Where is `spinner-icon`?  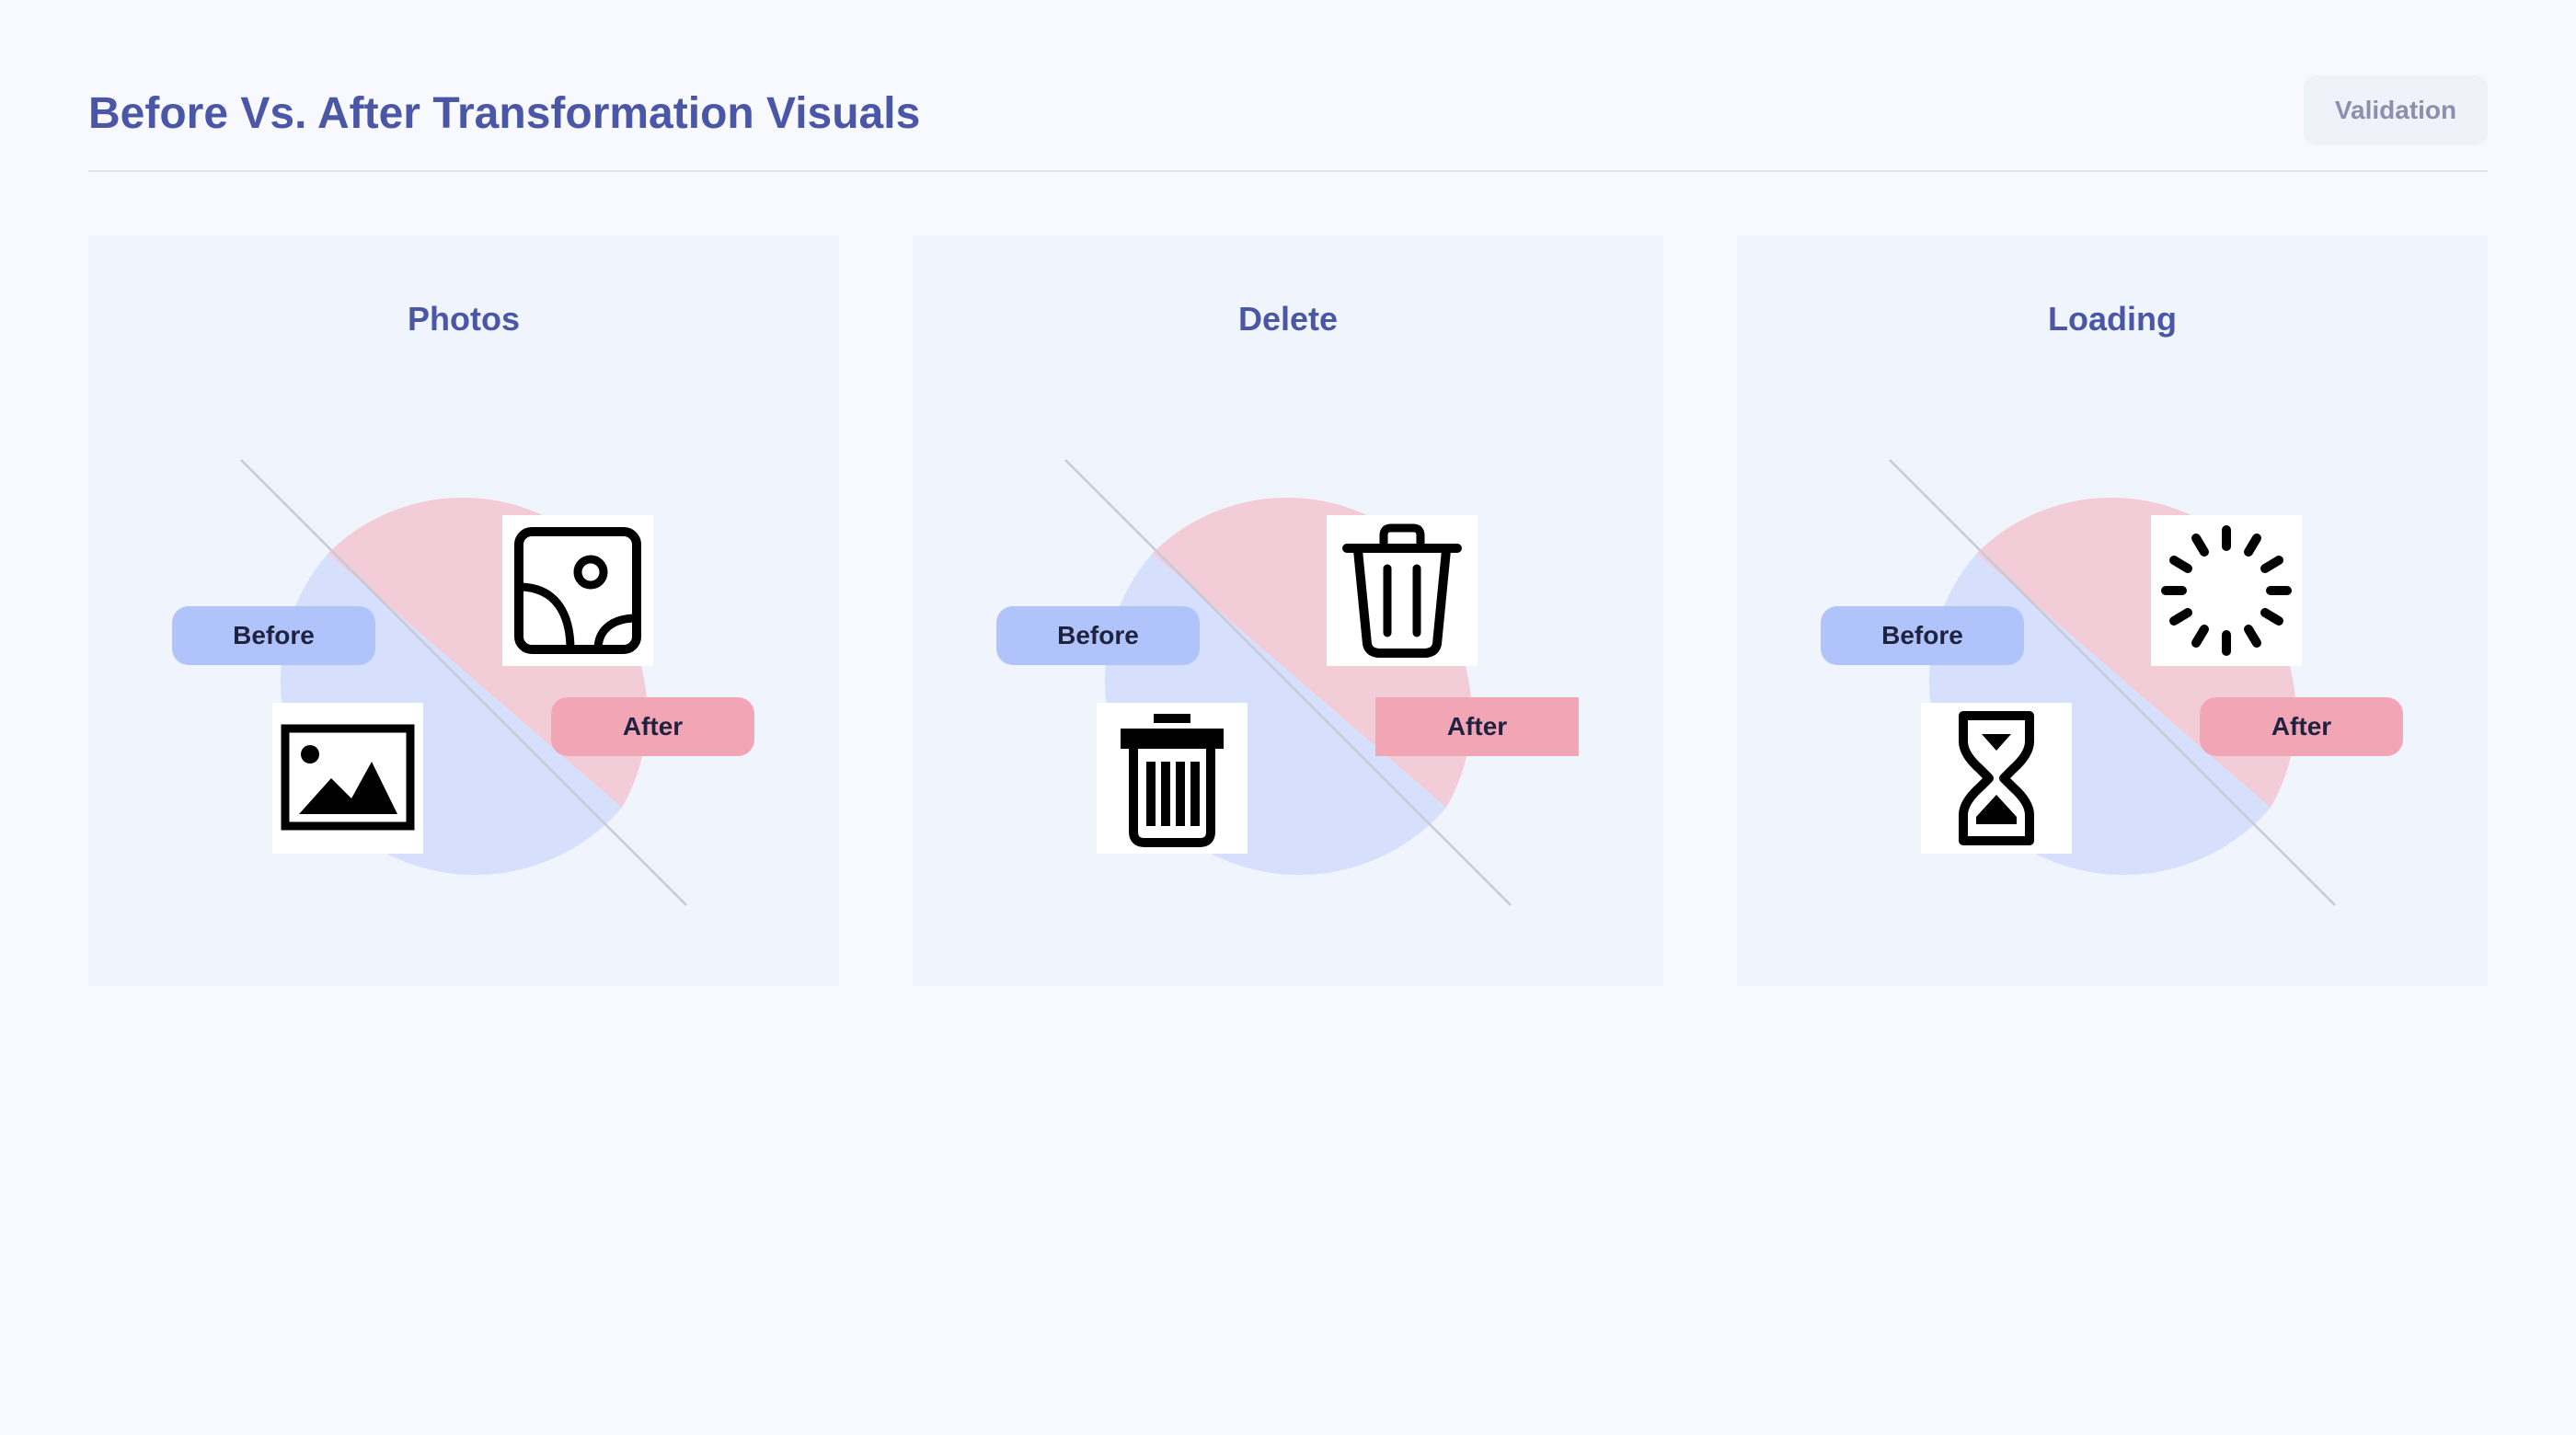
spinner-icon is located at coordinates (2226, 590).